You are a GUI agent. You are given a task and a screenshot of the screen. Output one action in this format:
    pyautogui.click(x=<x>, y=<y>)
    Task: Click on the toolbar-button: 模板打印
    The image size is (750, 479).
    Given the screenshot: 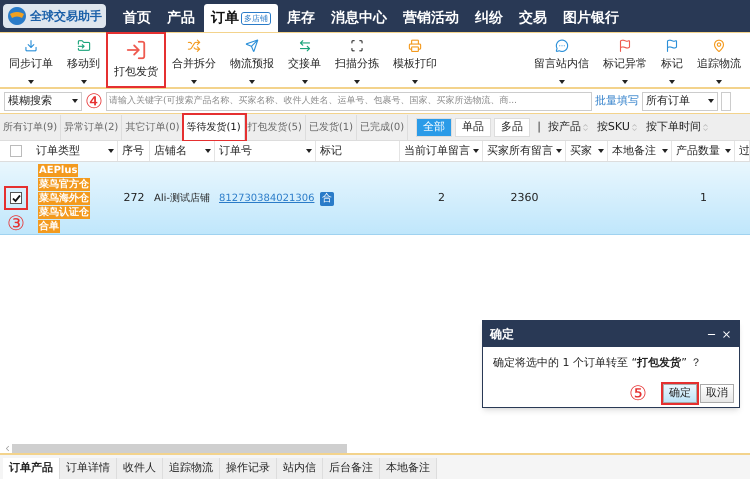 What is the action you would take?
    pyautogui.click(x=415, y=60)
    